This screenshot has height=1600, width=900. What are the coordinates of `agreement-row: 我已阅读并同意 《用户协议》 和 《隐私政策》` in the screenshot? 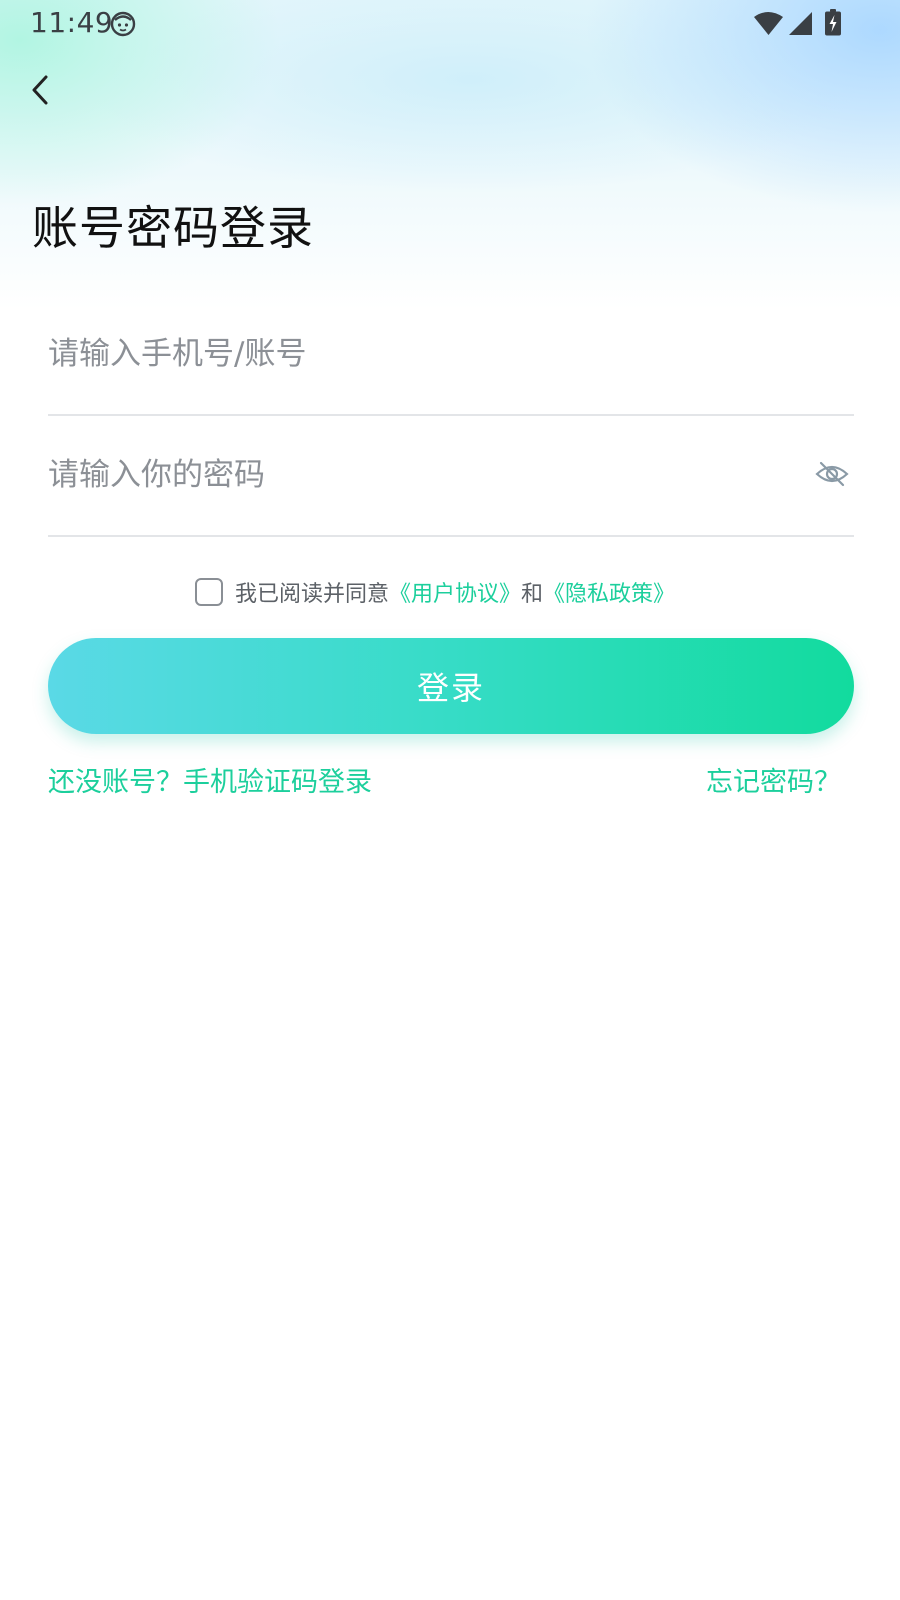 It's located at (435, 592).